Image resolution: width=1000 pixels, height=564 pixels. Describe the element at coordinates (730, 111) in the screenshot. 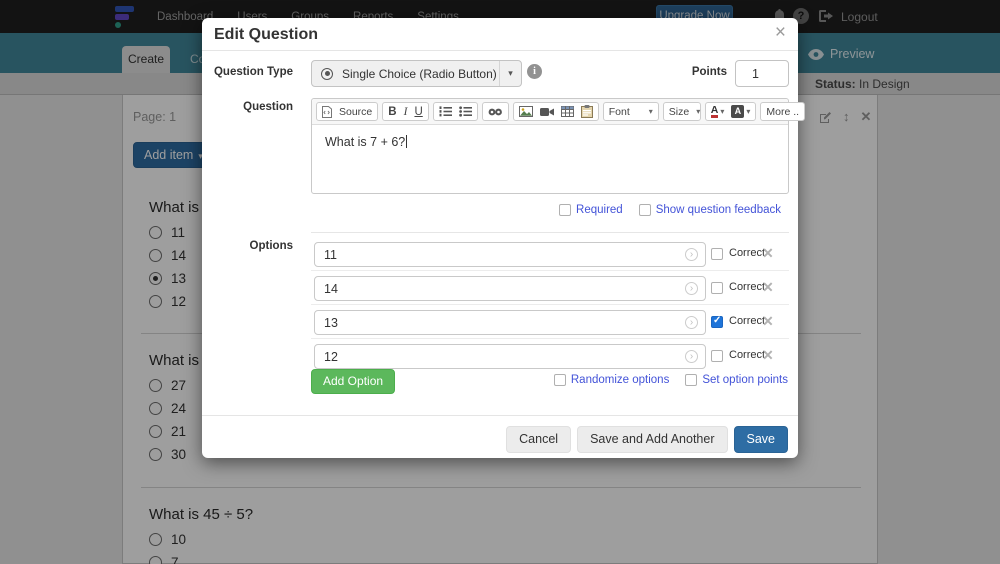

I see `color-group: A ▾ A ▾` at that location.